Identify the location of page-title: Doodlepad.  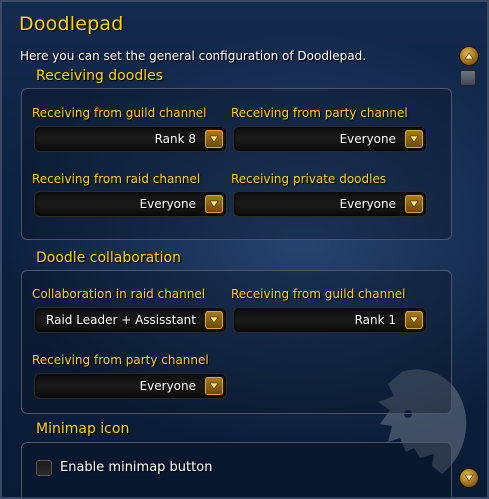
(71, 24).